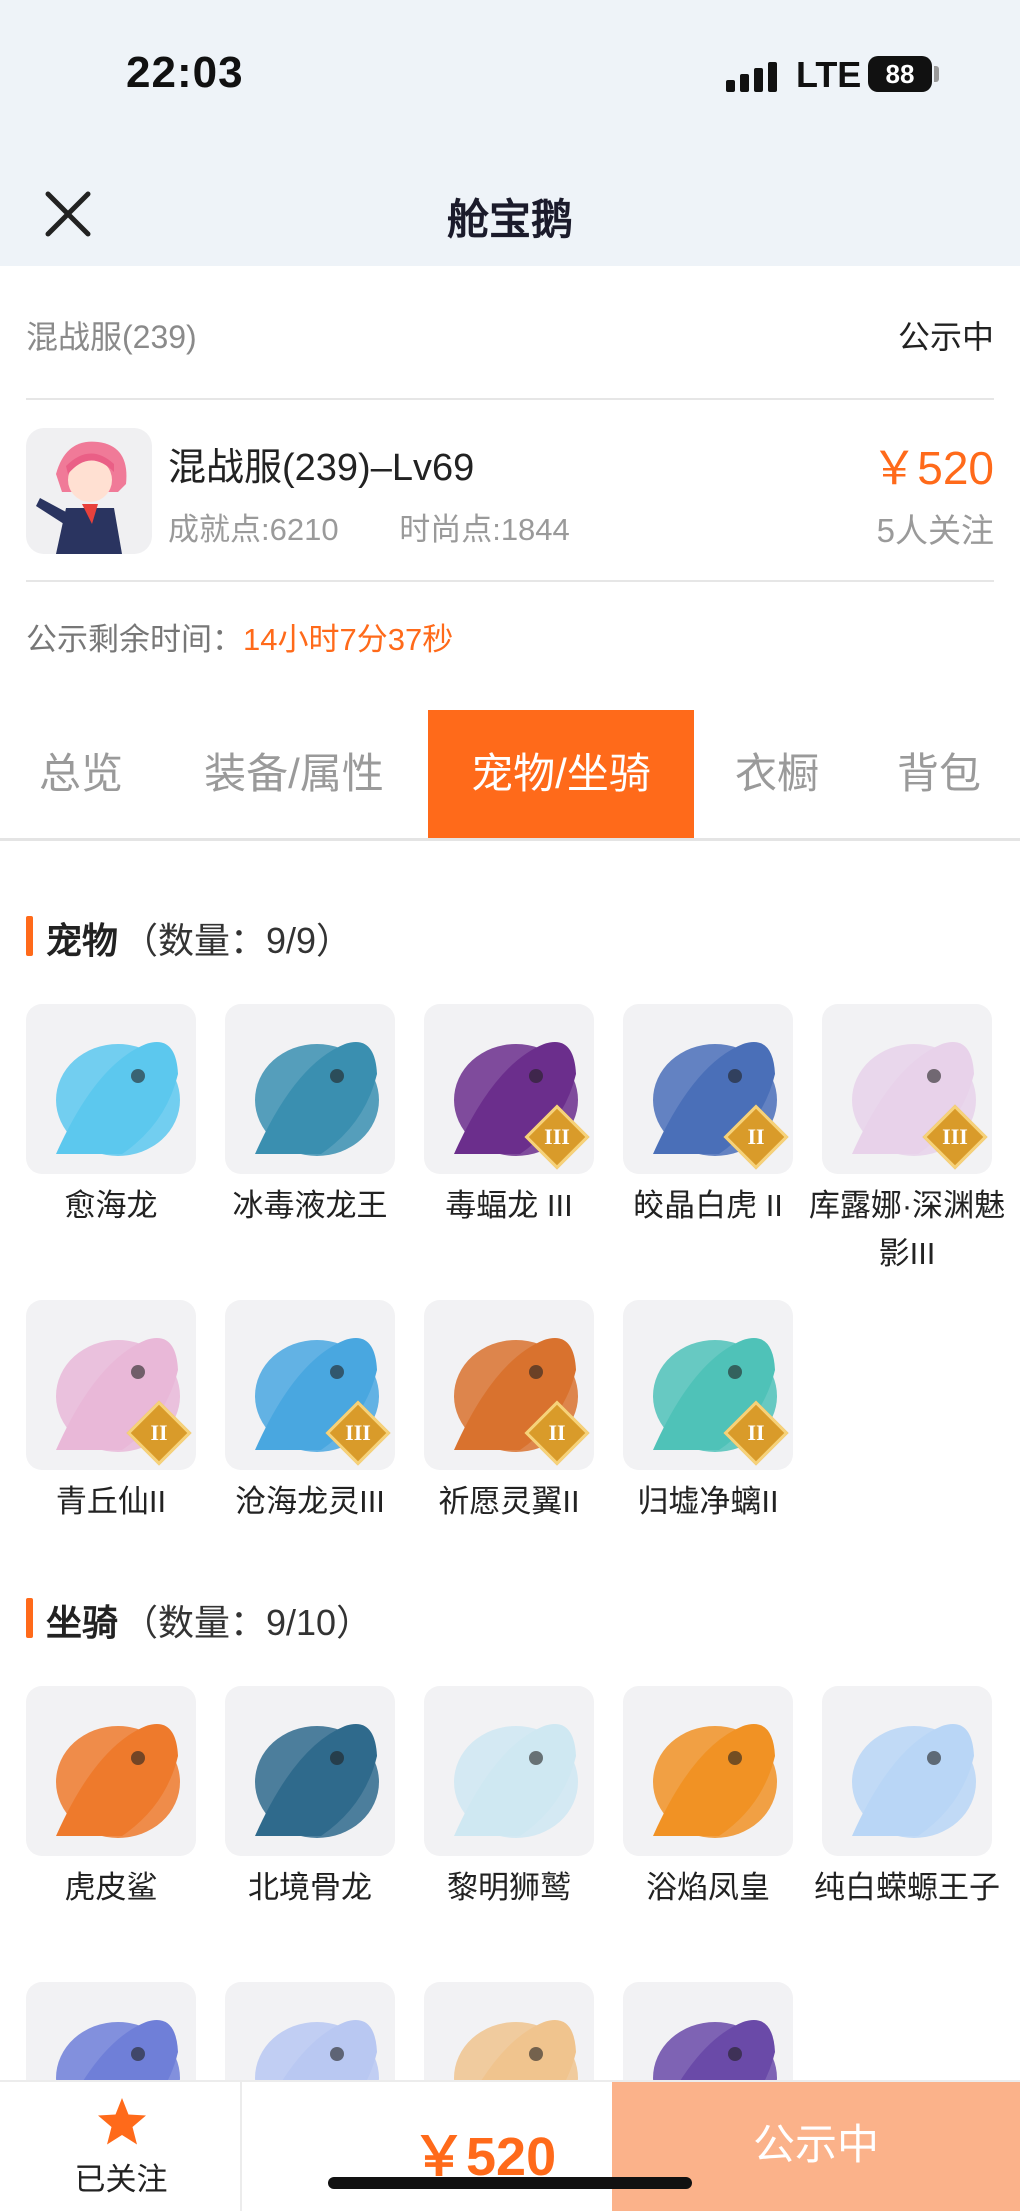 Image resolution: width=1020 pixels, height=2211 pixels. Describe the element at coordinates (81, 774) in the screenshot. I see `tab-overview: 总览` at that location.